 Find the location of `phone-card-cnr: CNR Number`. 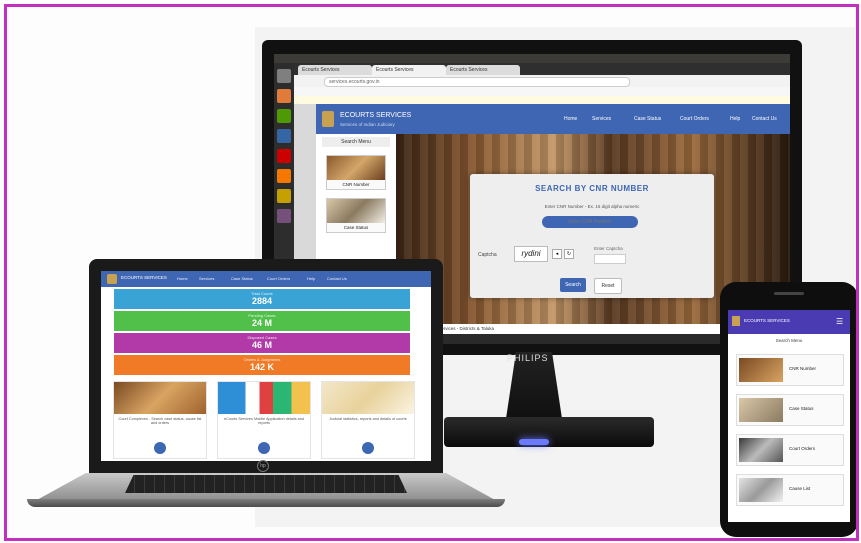

phone-card-cnr: CNR Number is located at coordinates (790, 370).